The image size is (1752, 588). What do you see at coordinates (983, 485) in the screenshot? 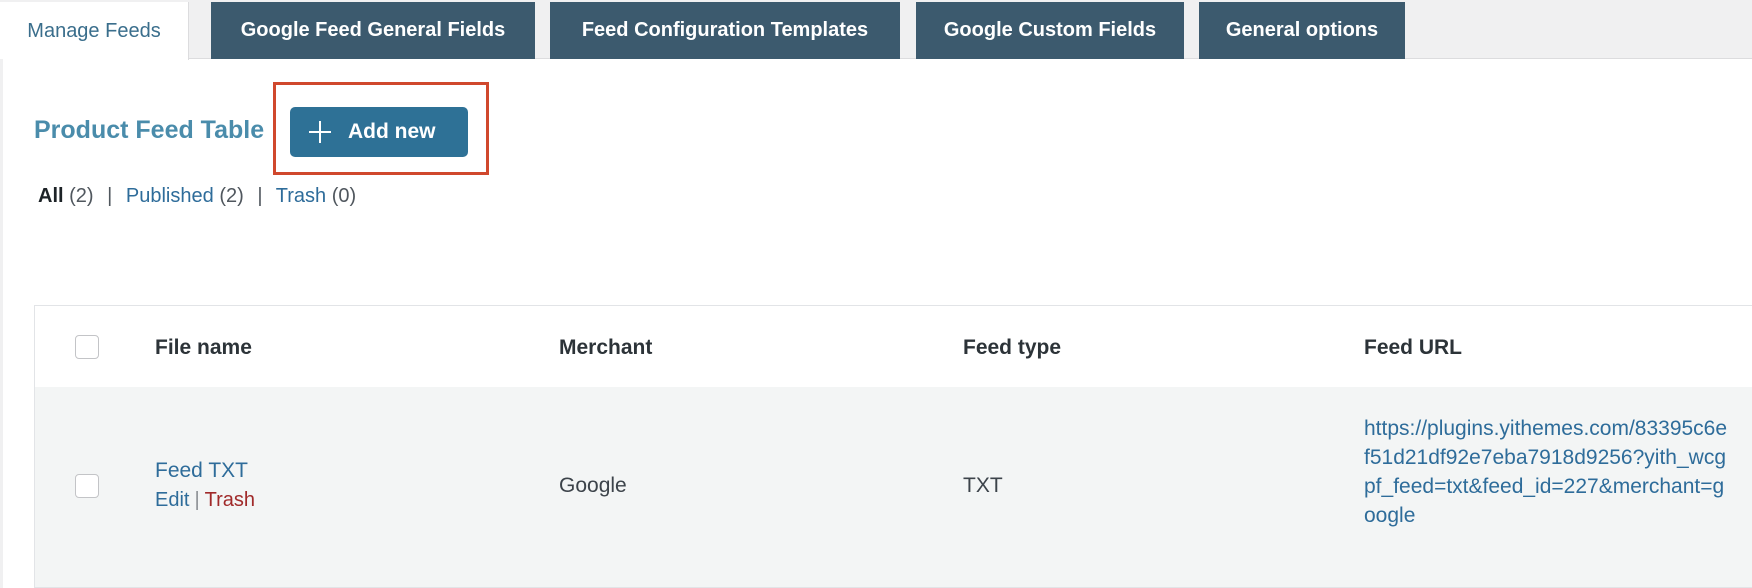
I see `feed-type-cell: TXT` at bounding box center [983, 485].